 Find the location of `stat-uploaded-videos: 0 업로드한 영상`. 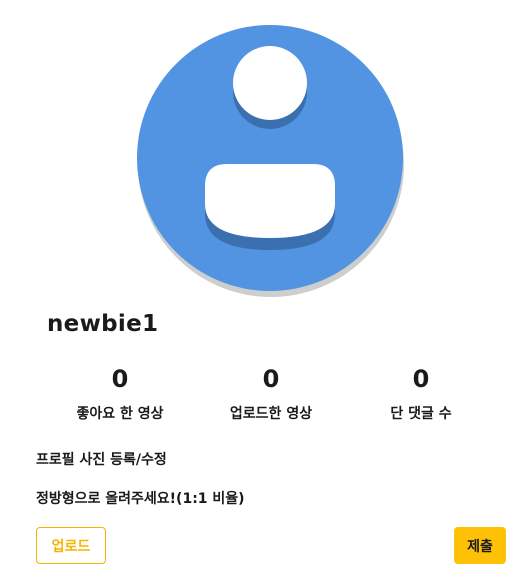

stat-uploaded-videos: 0 업로드한 영상 is located at coordinates (271, 393).